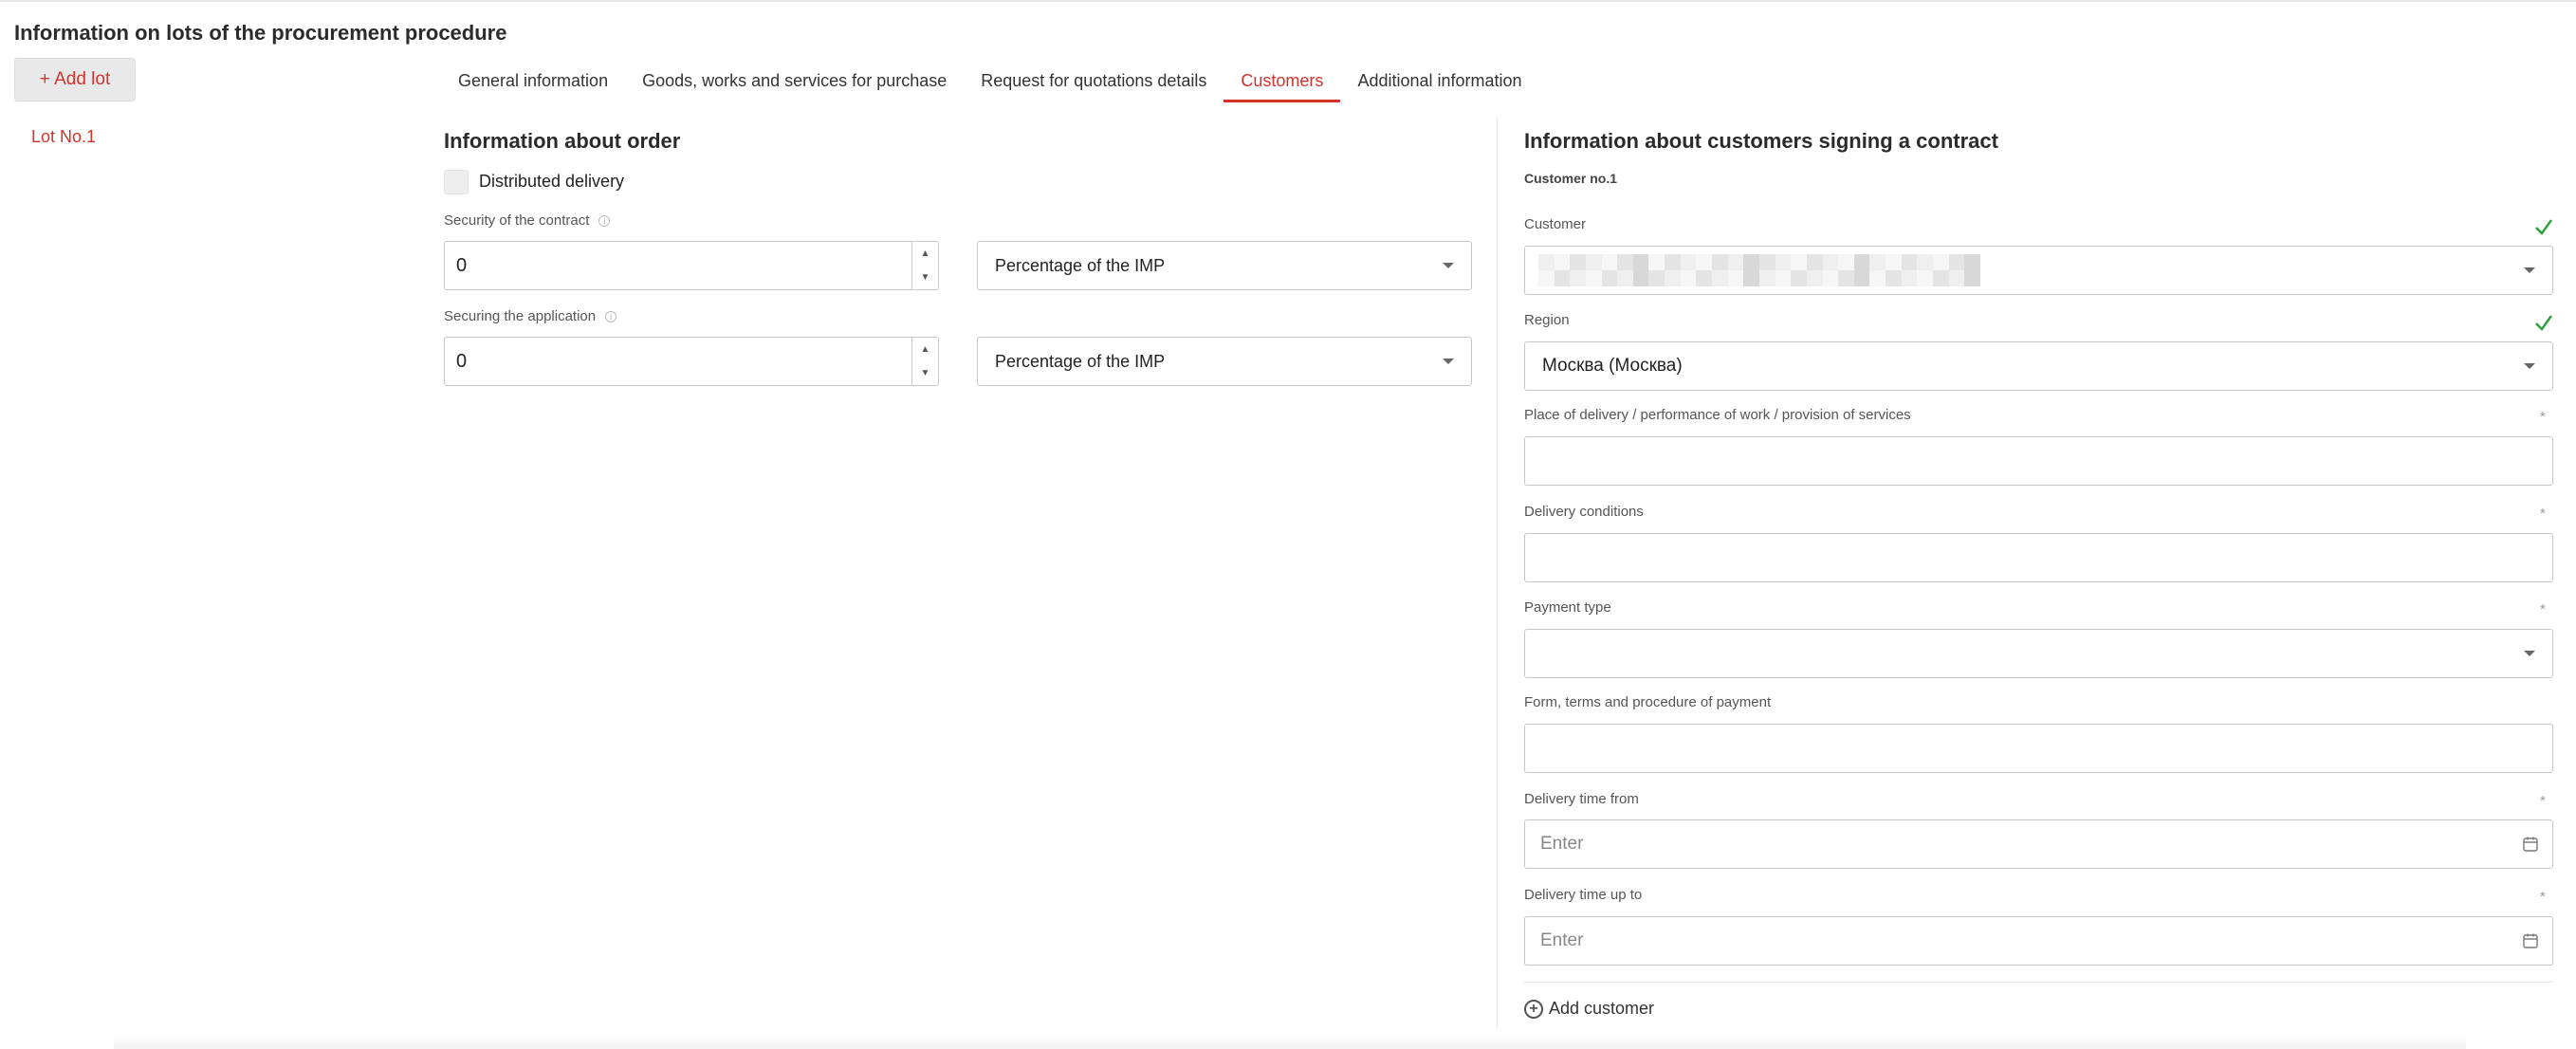  Describe the element at coordinates (1648, 702) in the screenshot. I see `payment-form-label: Form, terms and procedure of payment` at that location.